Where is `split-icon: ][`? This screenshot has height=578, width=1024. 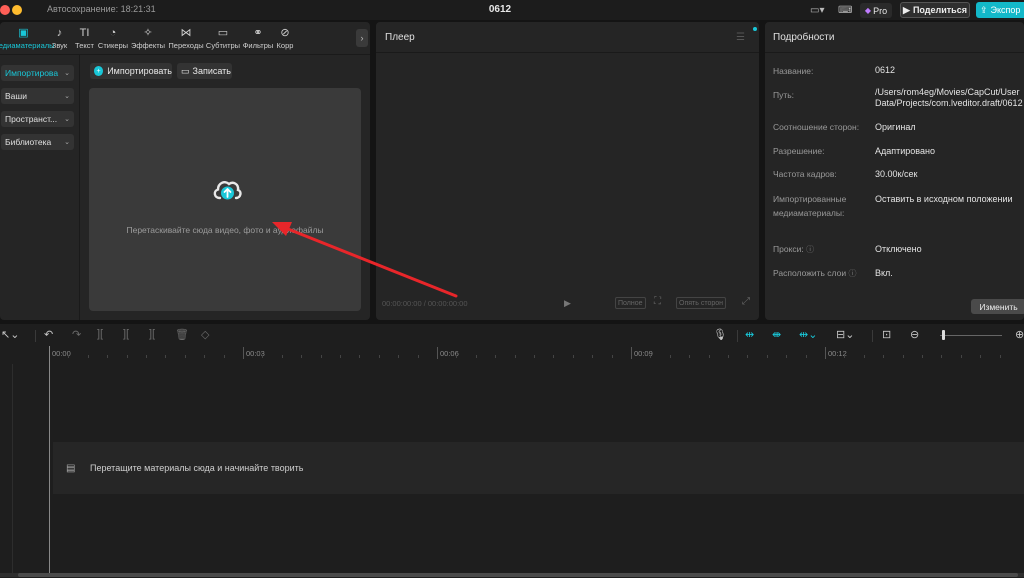
split-icon: ][ is located at coordinates (100, 334).